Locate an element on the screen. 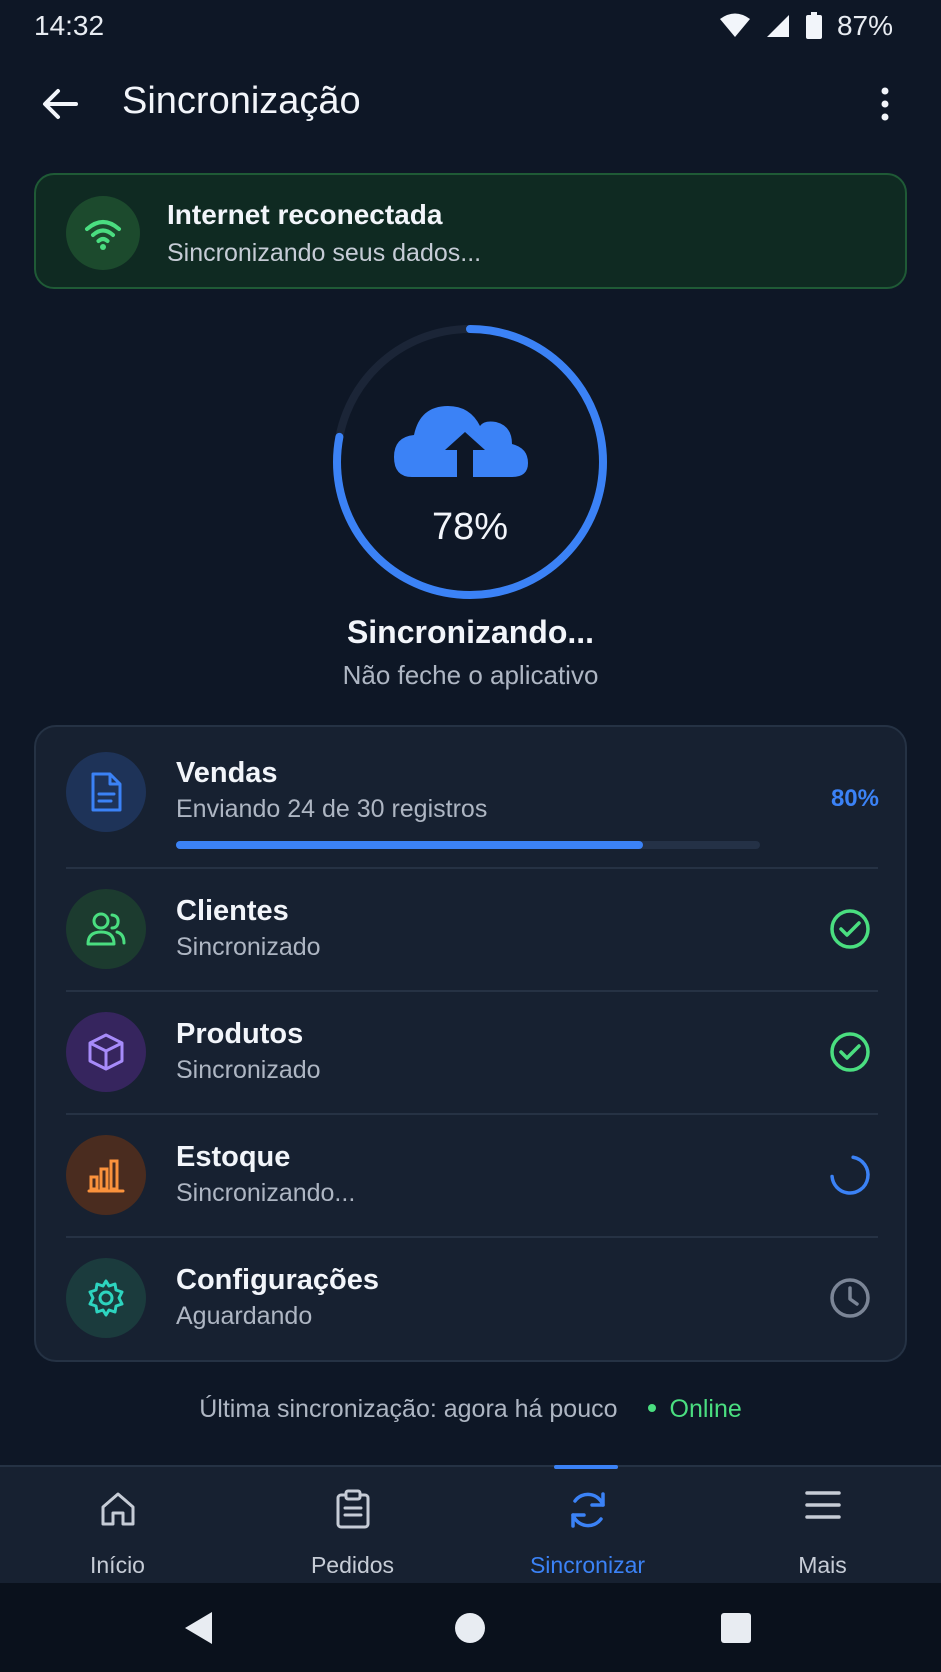 Image resolution: width=941 pixels, height=1672 pixels. nav-label: Mais is located at coordinates (822, 1565).